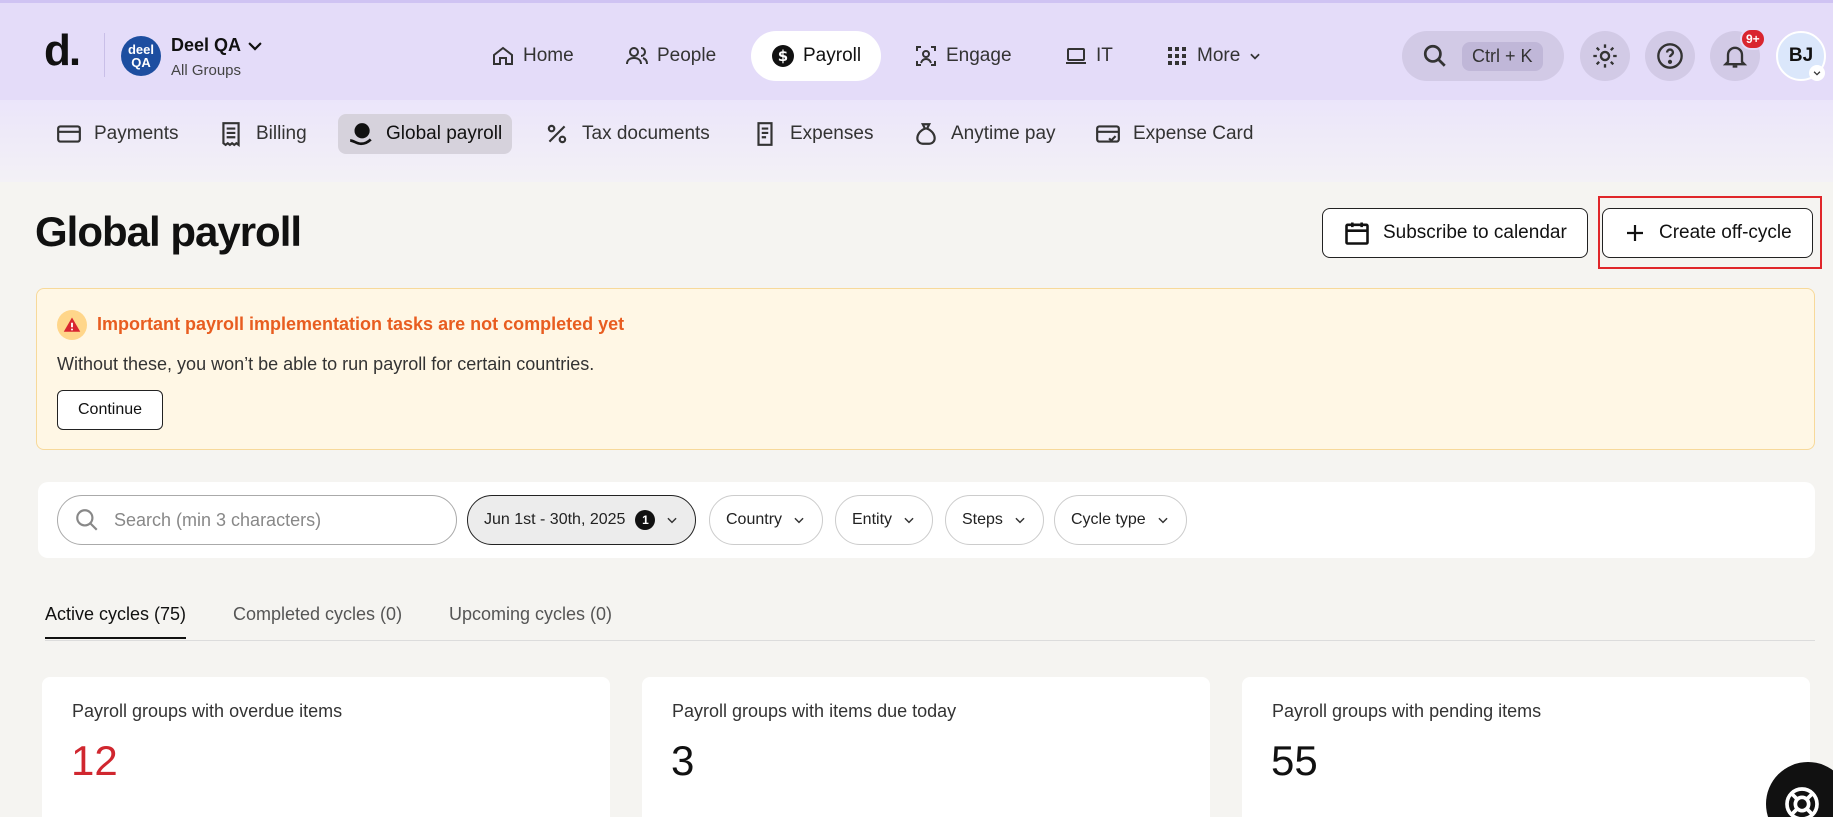  Describe the element at coordinates (1357, 233) in the screenshot. I see `calendar-icon` at that location.